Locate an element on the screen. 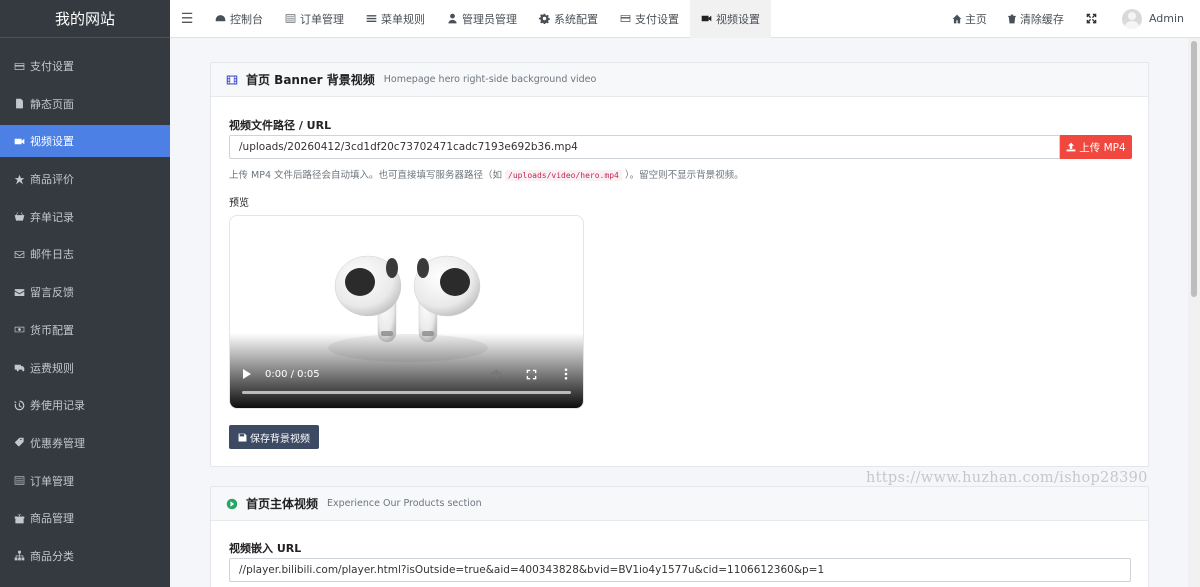 This screenshot has width=1200, height=587. video-camera-icon is located at coordinates (706, 18).